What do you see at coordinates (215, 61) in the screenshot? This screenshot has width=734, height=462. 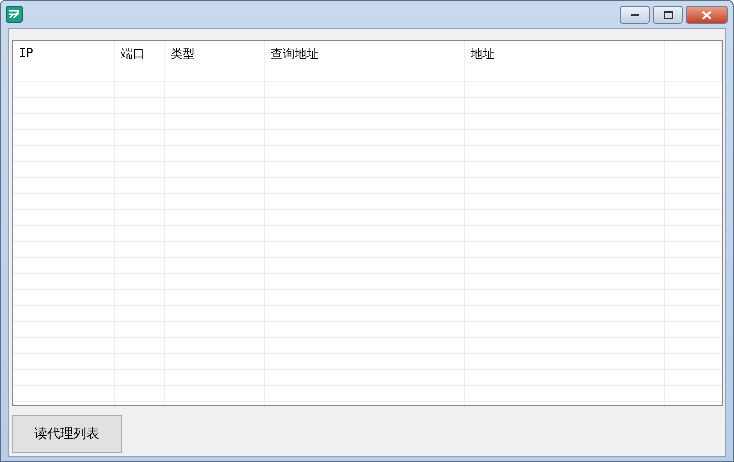 I see `column-header: 类型` at bounding box center [215, 61].